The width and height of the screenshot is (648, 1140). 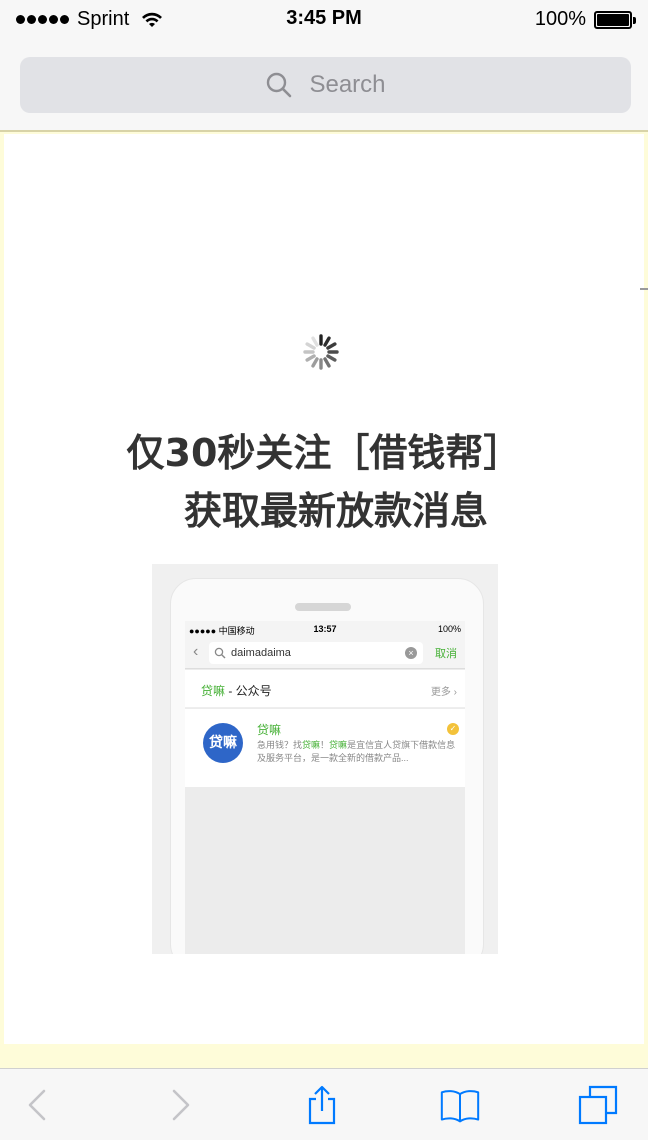 I want to click on bookmarks-icon, so click(x=460, y=1106).